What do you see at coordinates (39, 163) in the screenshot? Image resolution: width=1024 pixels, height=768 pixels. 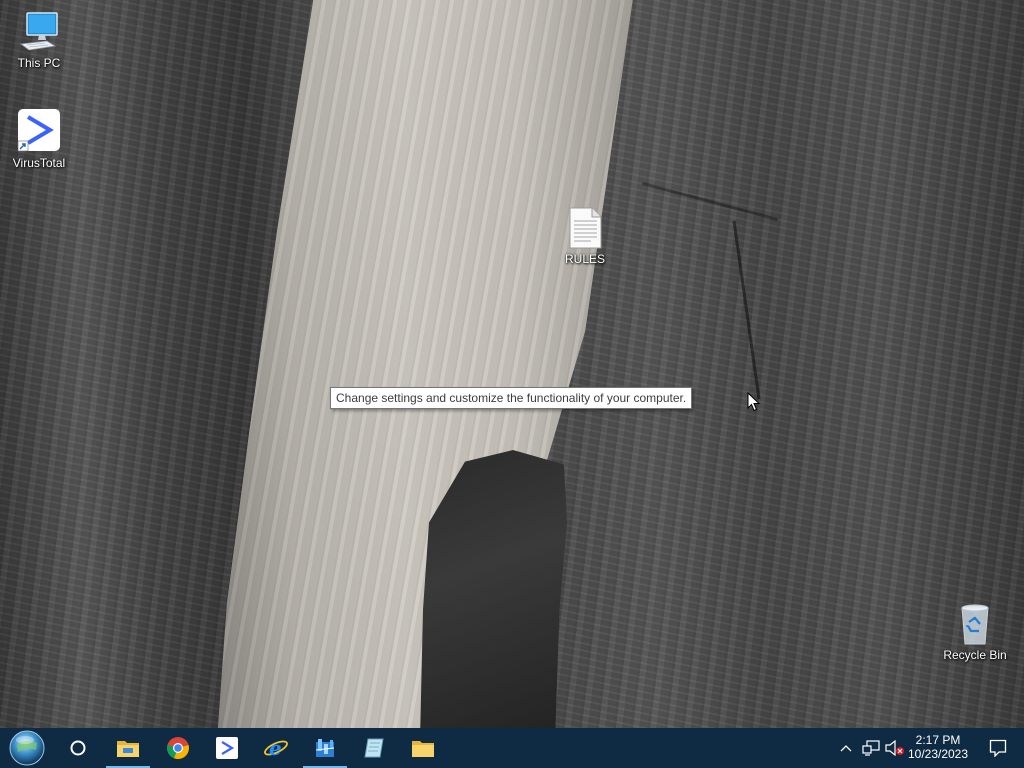 I see `desktop-icon-label: VirusTotal` at bounding box center [39, 163].